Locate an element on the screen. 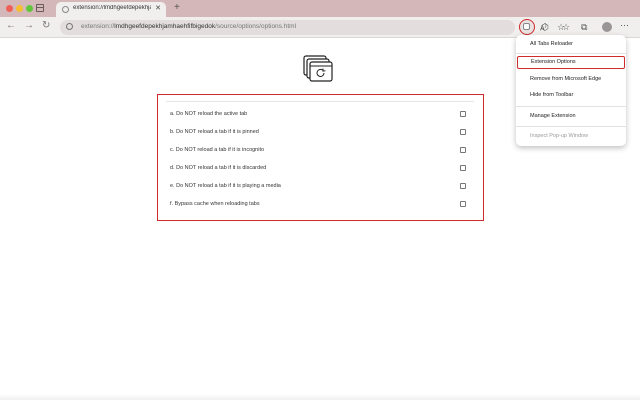 This screenshot has width=640, height=400. page-bottom-edge is located at coordinates (320, 397).